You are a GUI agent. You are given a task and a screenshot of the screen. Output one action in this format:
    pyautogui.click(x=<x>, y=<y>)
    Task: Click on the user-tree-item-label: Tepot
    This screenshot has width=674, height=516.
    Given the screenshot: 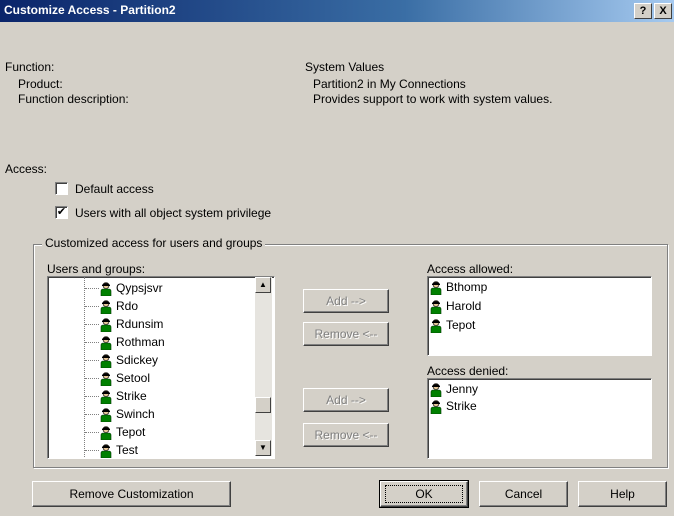 What is the action you would take?
    pyautogui.click(x=131, y=432)
    